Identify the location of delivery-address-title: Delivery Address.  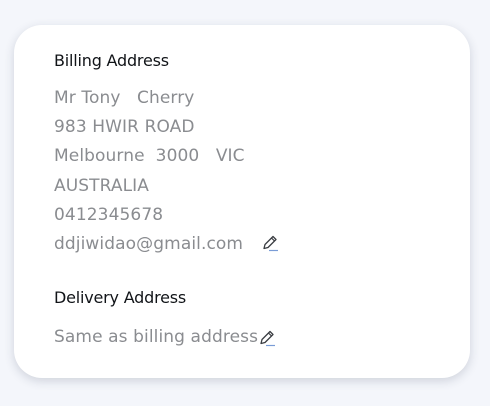
(120, 297).